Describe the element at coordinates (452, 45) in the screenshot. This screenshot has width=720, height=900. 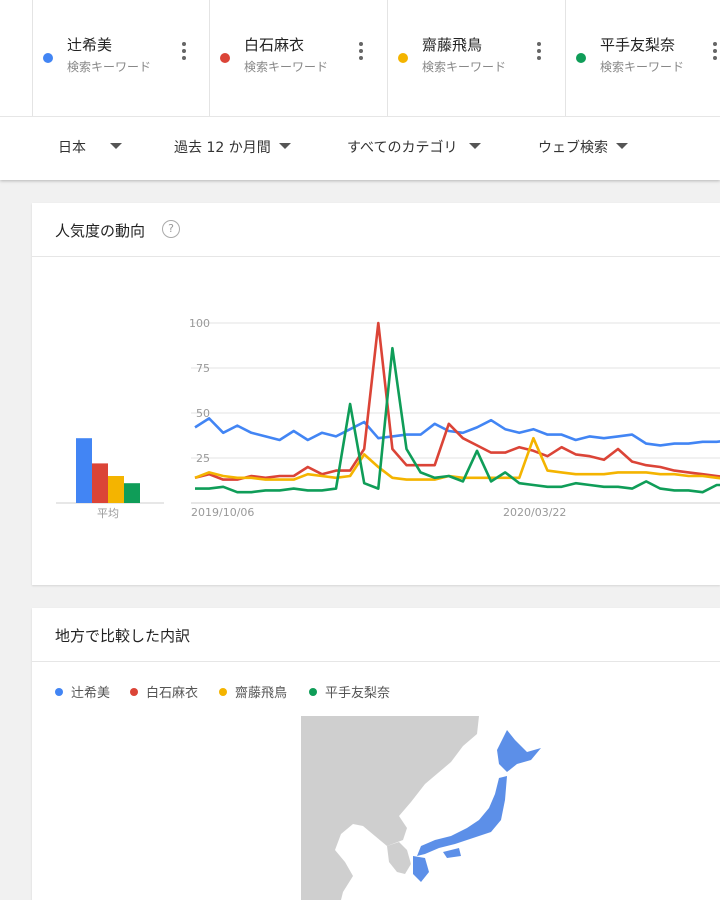
I see `term-name: 齋藤飛鳥` at that location.